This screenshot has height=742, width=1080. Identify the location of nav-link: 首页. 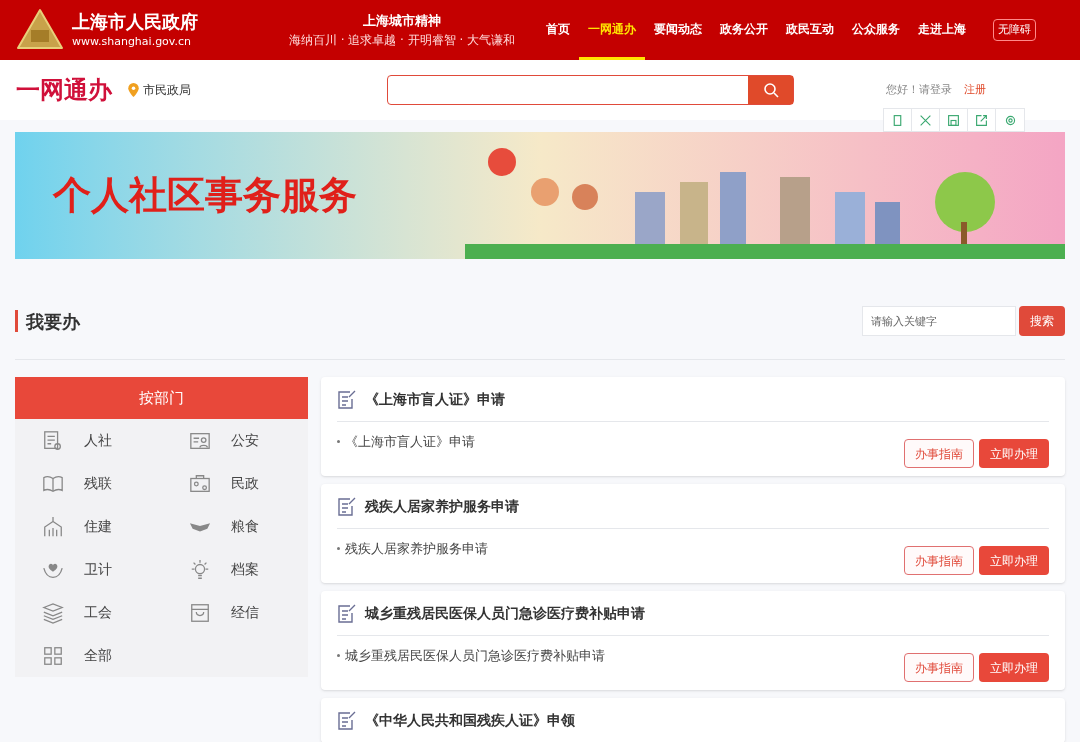
(558, 30).